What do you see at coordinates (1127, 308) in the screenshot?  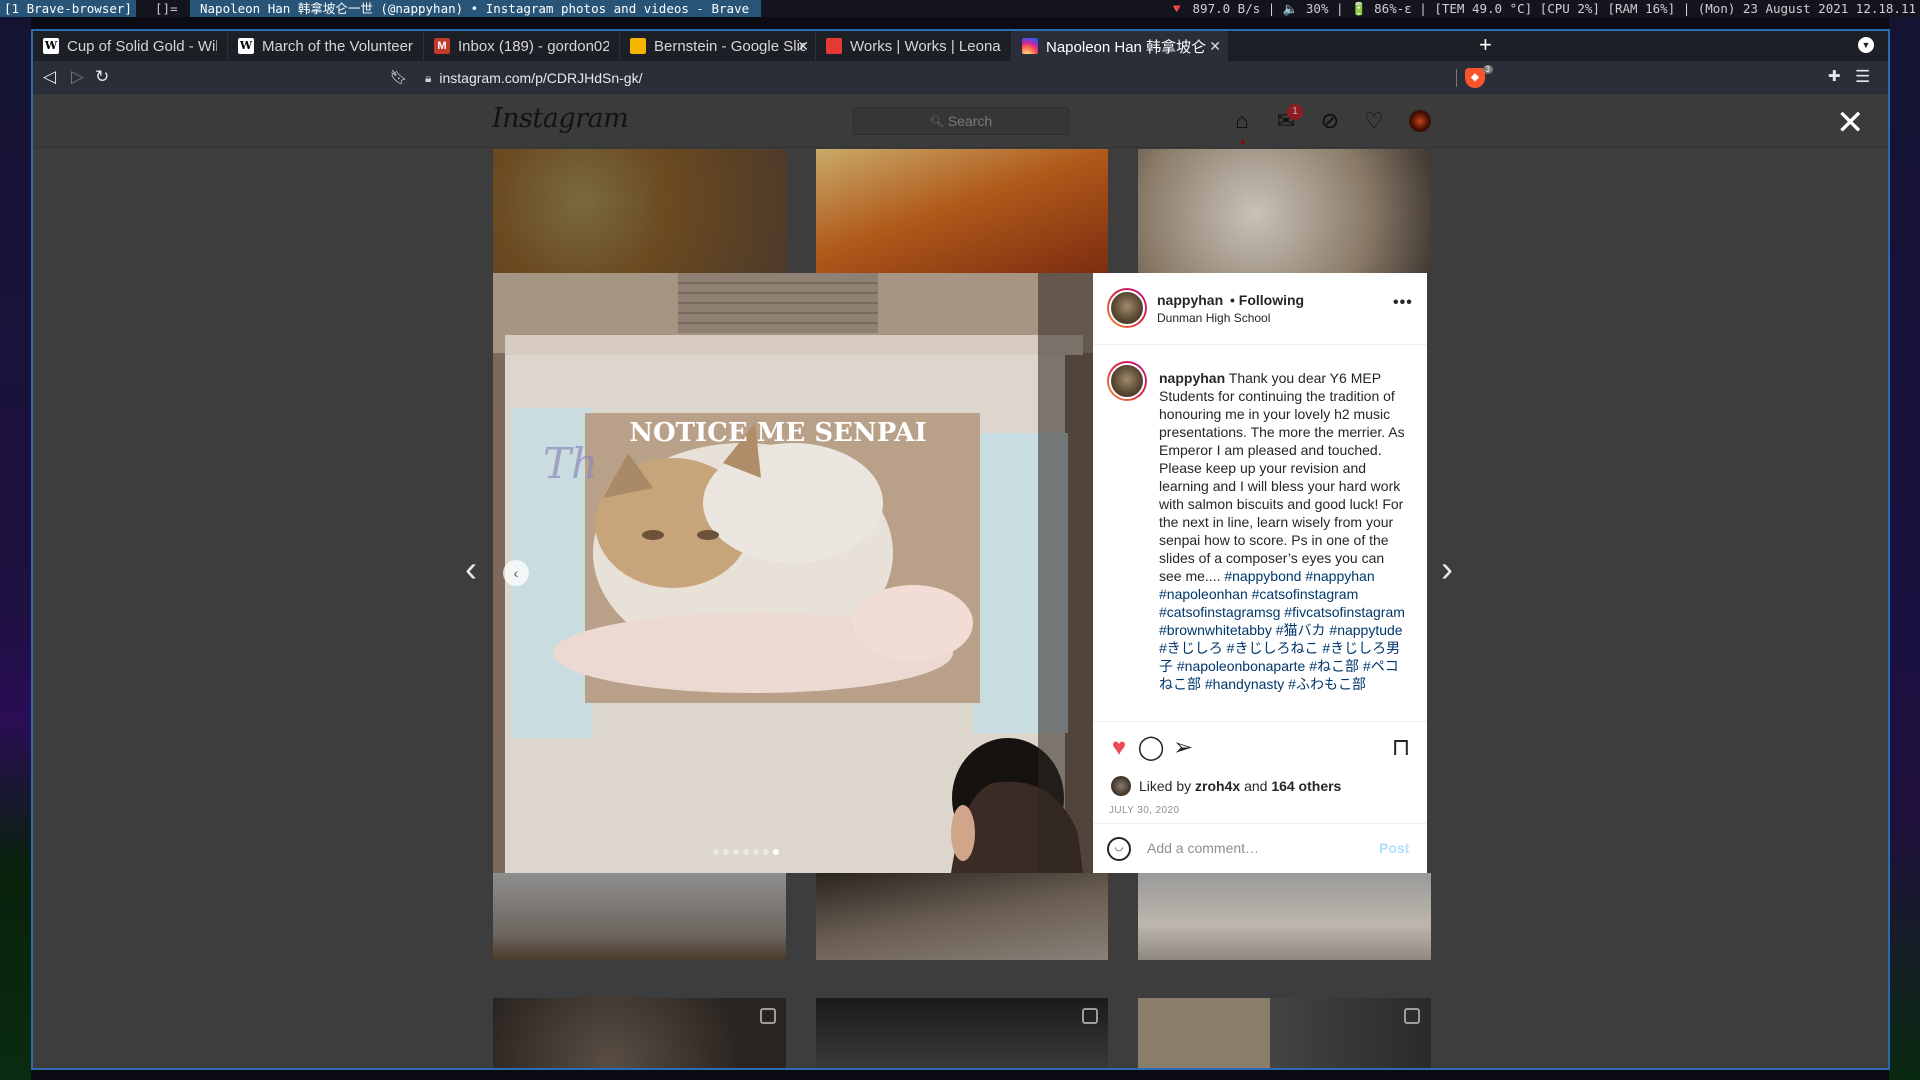 I see `author-avatar` at bounding box center [1127, 308].